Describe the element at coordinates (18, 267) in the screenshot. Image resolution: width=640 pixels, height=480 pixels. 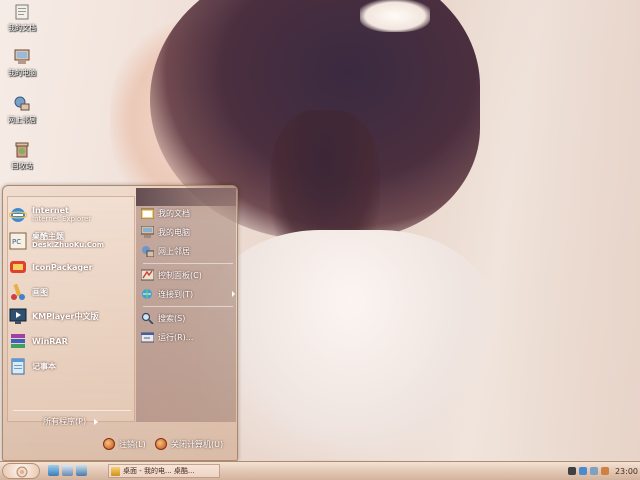
I see `iconpackager-icon` at that location.